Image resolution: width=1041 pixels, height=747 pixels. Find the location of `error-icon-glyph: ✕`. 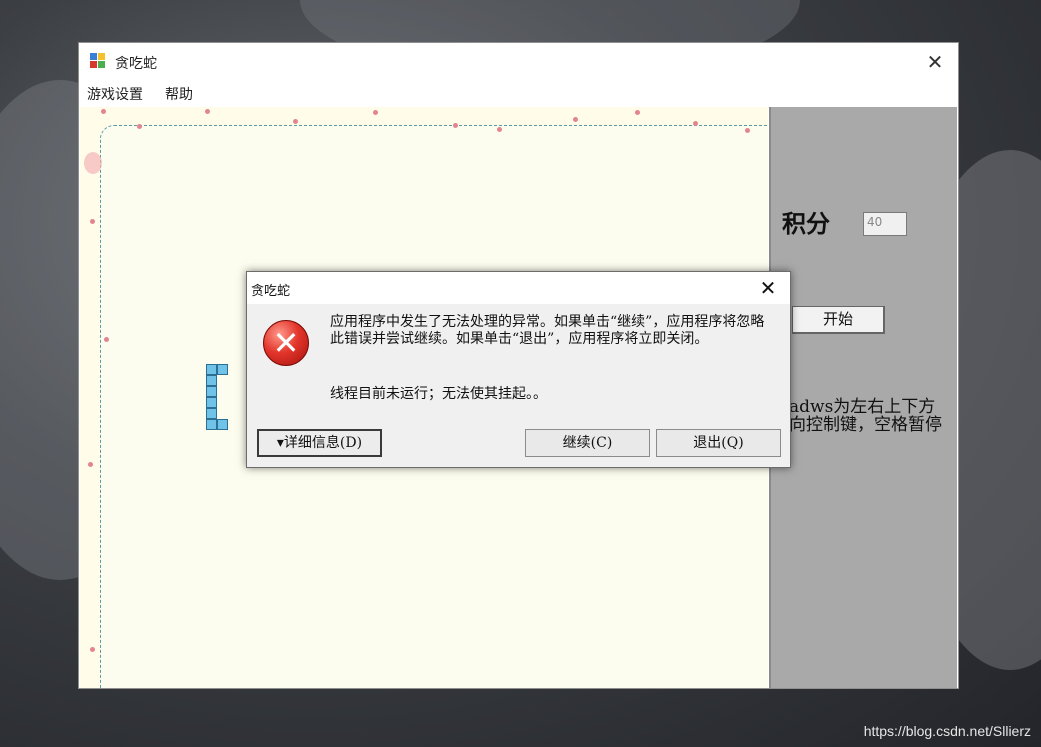

error-icon-glyph: ✕ is located at coordinates (286, 343).